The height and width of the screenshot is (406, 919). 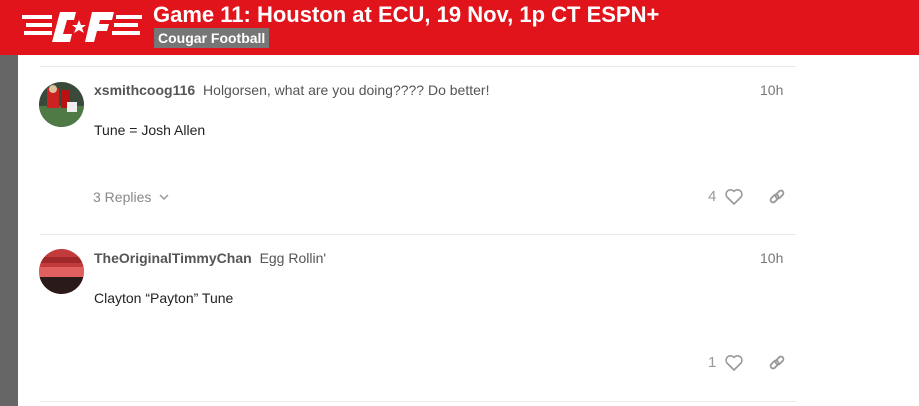 I want to click on post-divider, so click(x=418, y=401).